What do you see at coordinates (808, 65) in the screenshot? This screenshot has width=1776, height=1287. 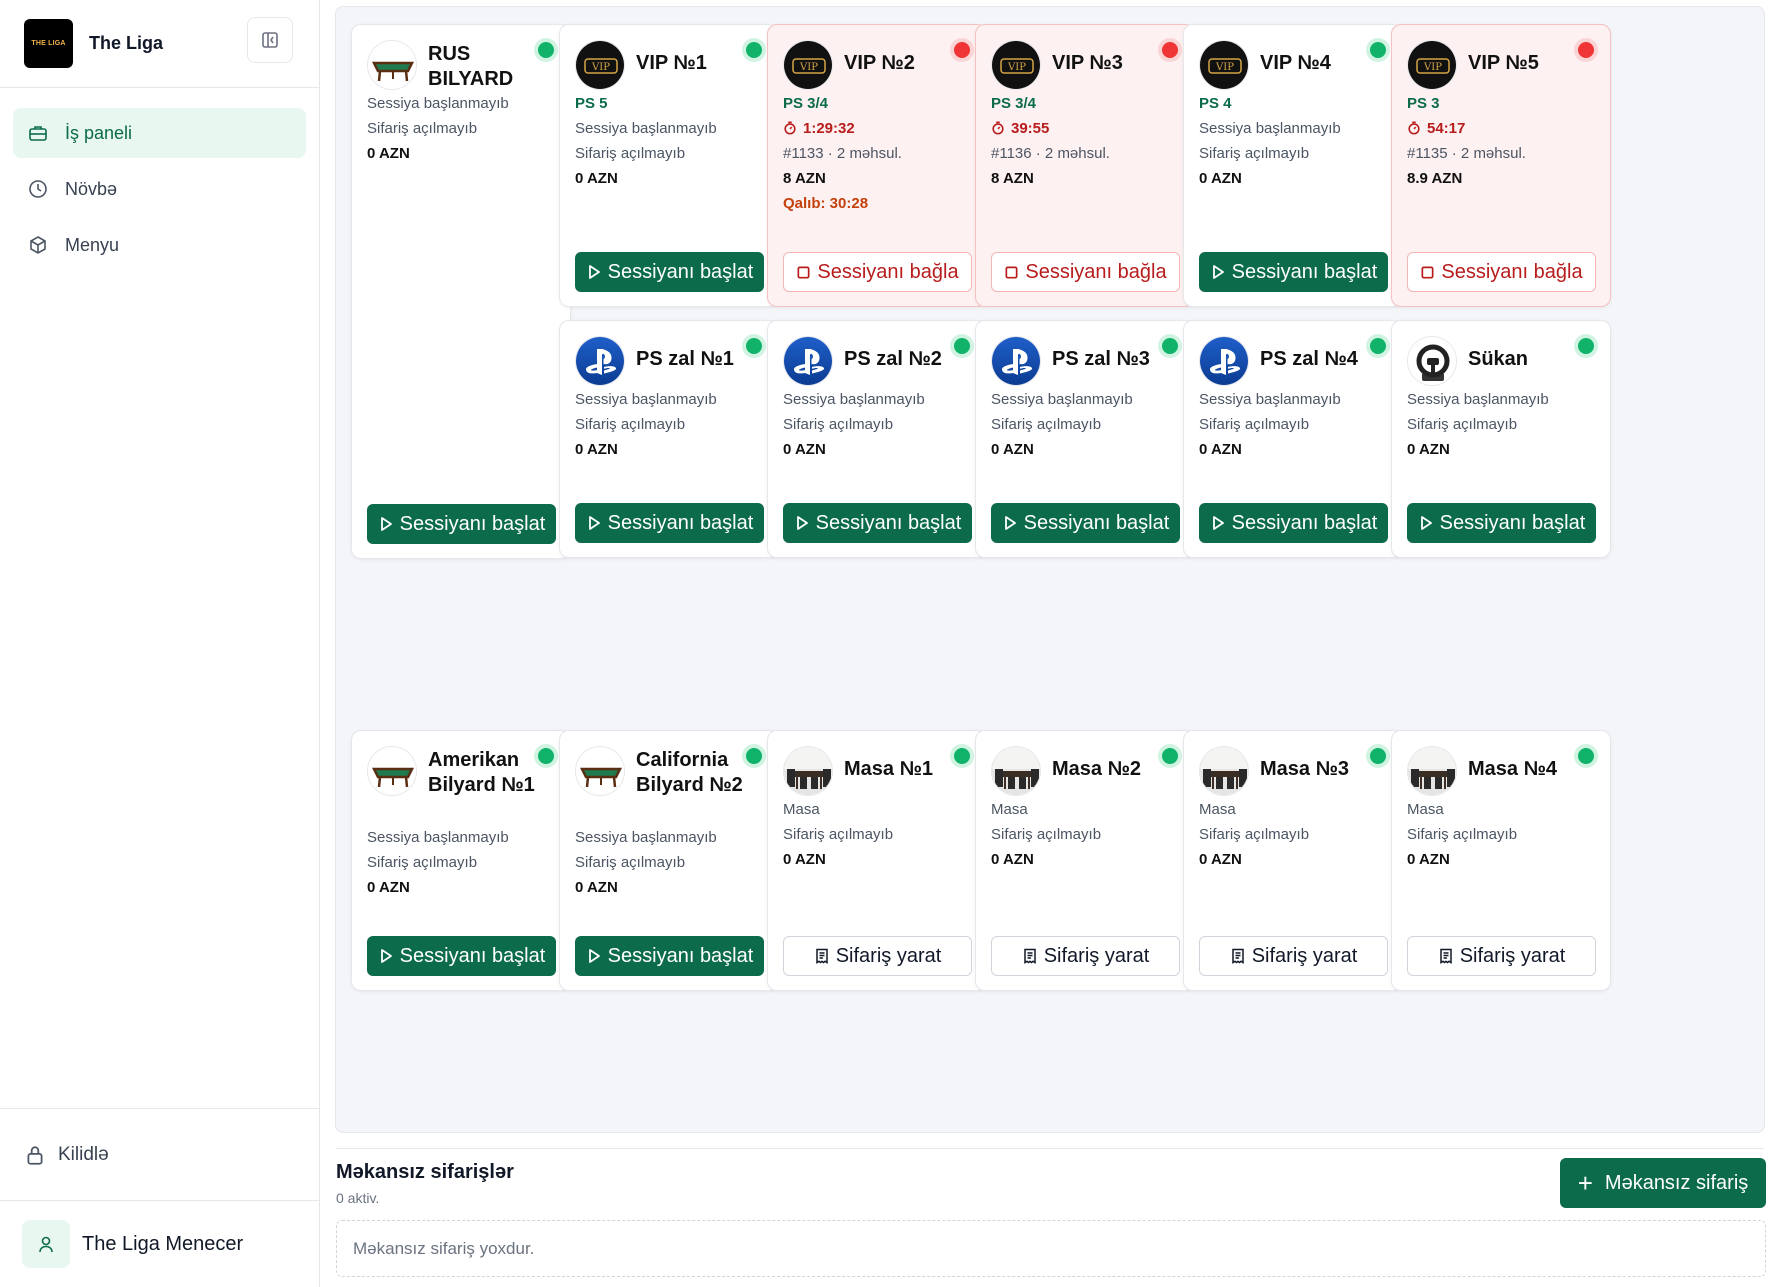 I see `station-thumbnail: VIP` at bounding box center [808, 65].